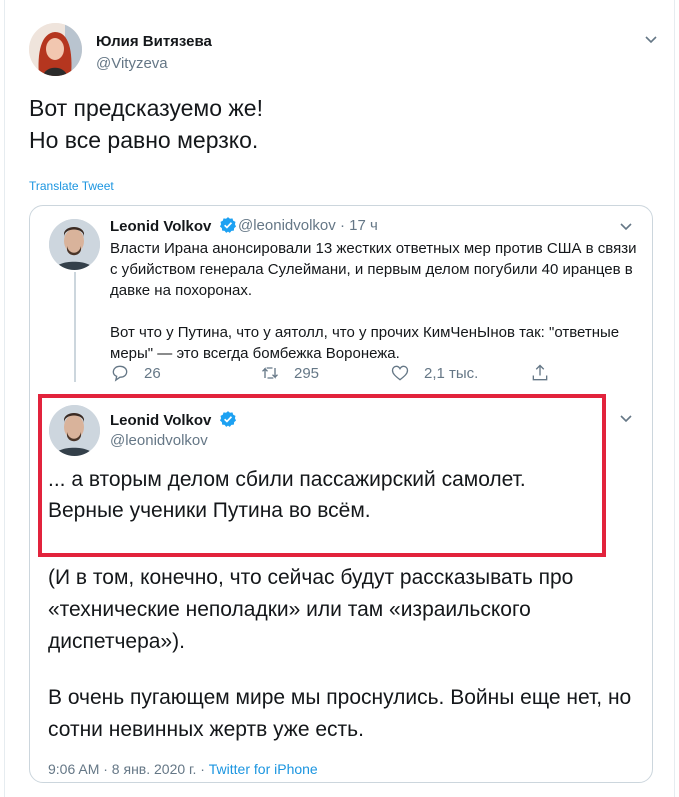 This screenshot has height=797, width=679. What do you see at coordinates (144, 140) in the screenshot?
I see `tweet-text-line: Но все равно мерзко.` at bounding box center [144, 140].